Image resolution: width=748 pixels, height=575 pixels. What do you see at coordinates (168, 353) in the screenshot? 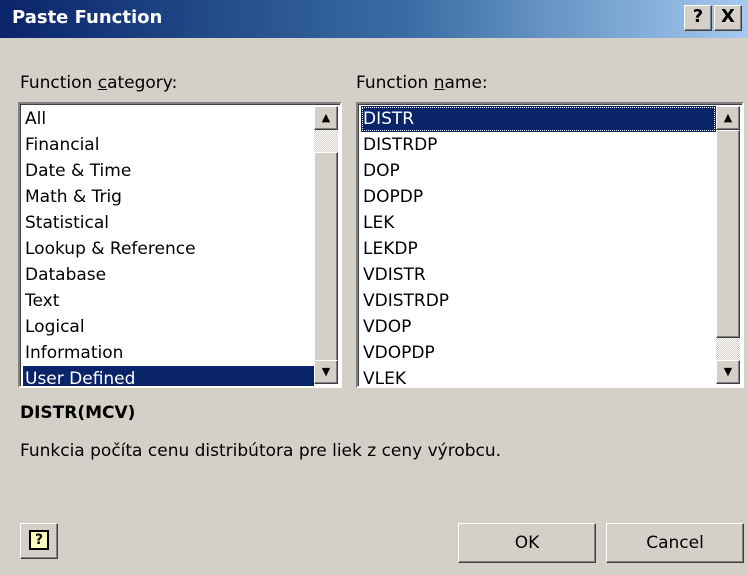
I see `category-list-item: Information` at bounding box center [168, 353].